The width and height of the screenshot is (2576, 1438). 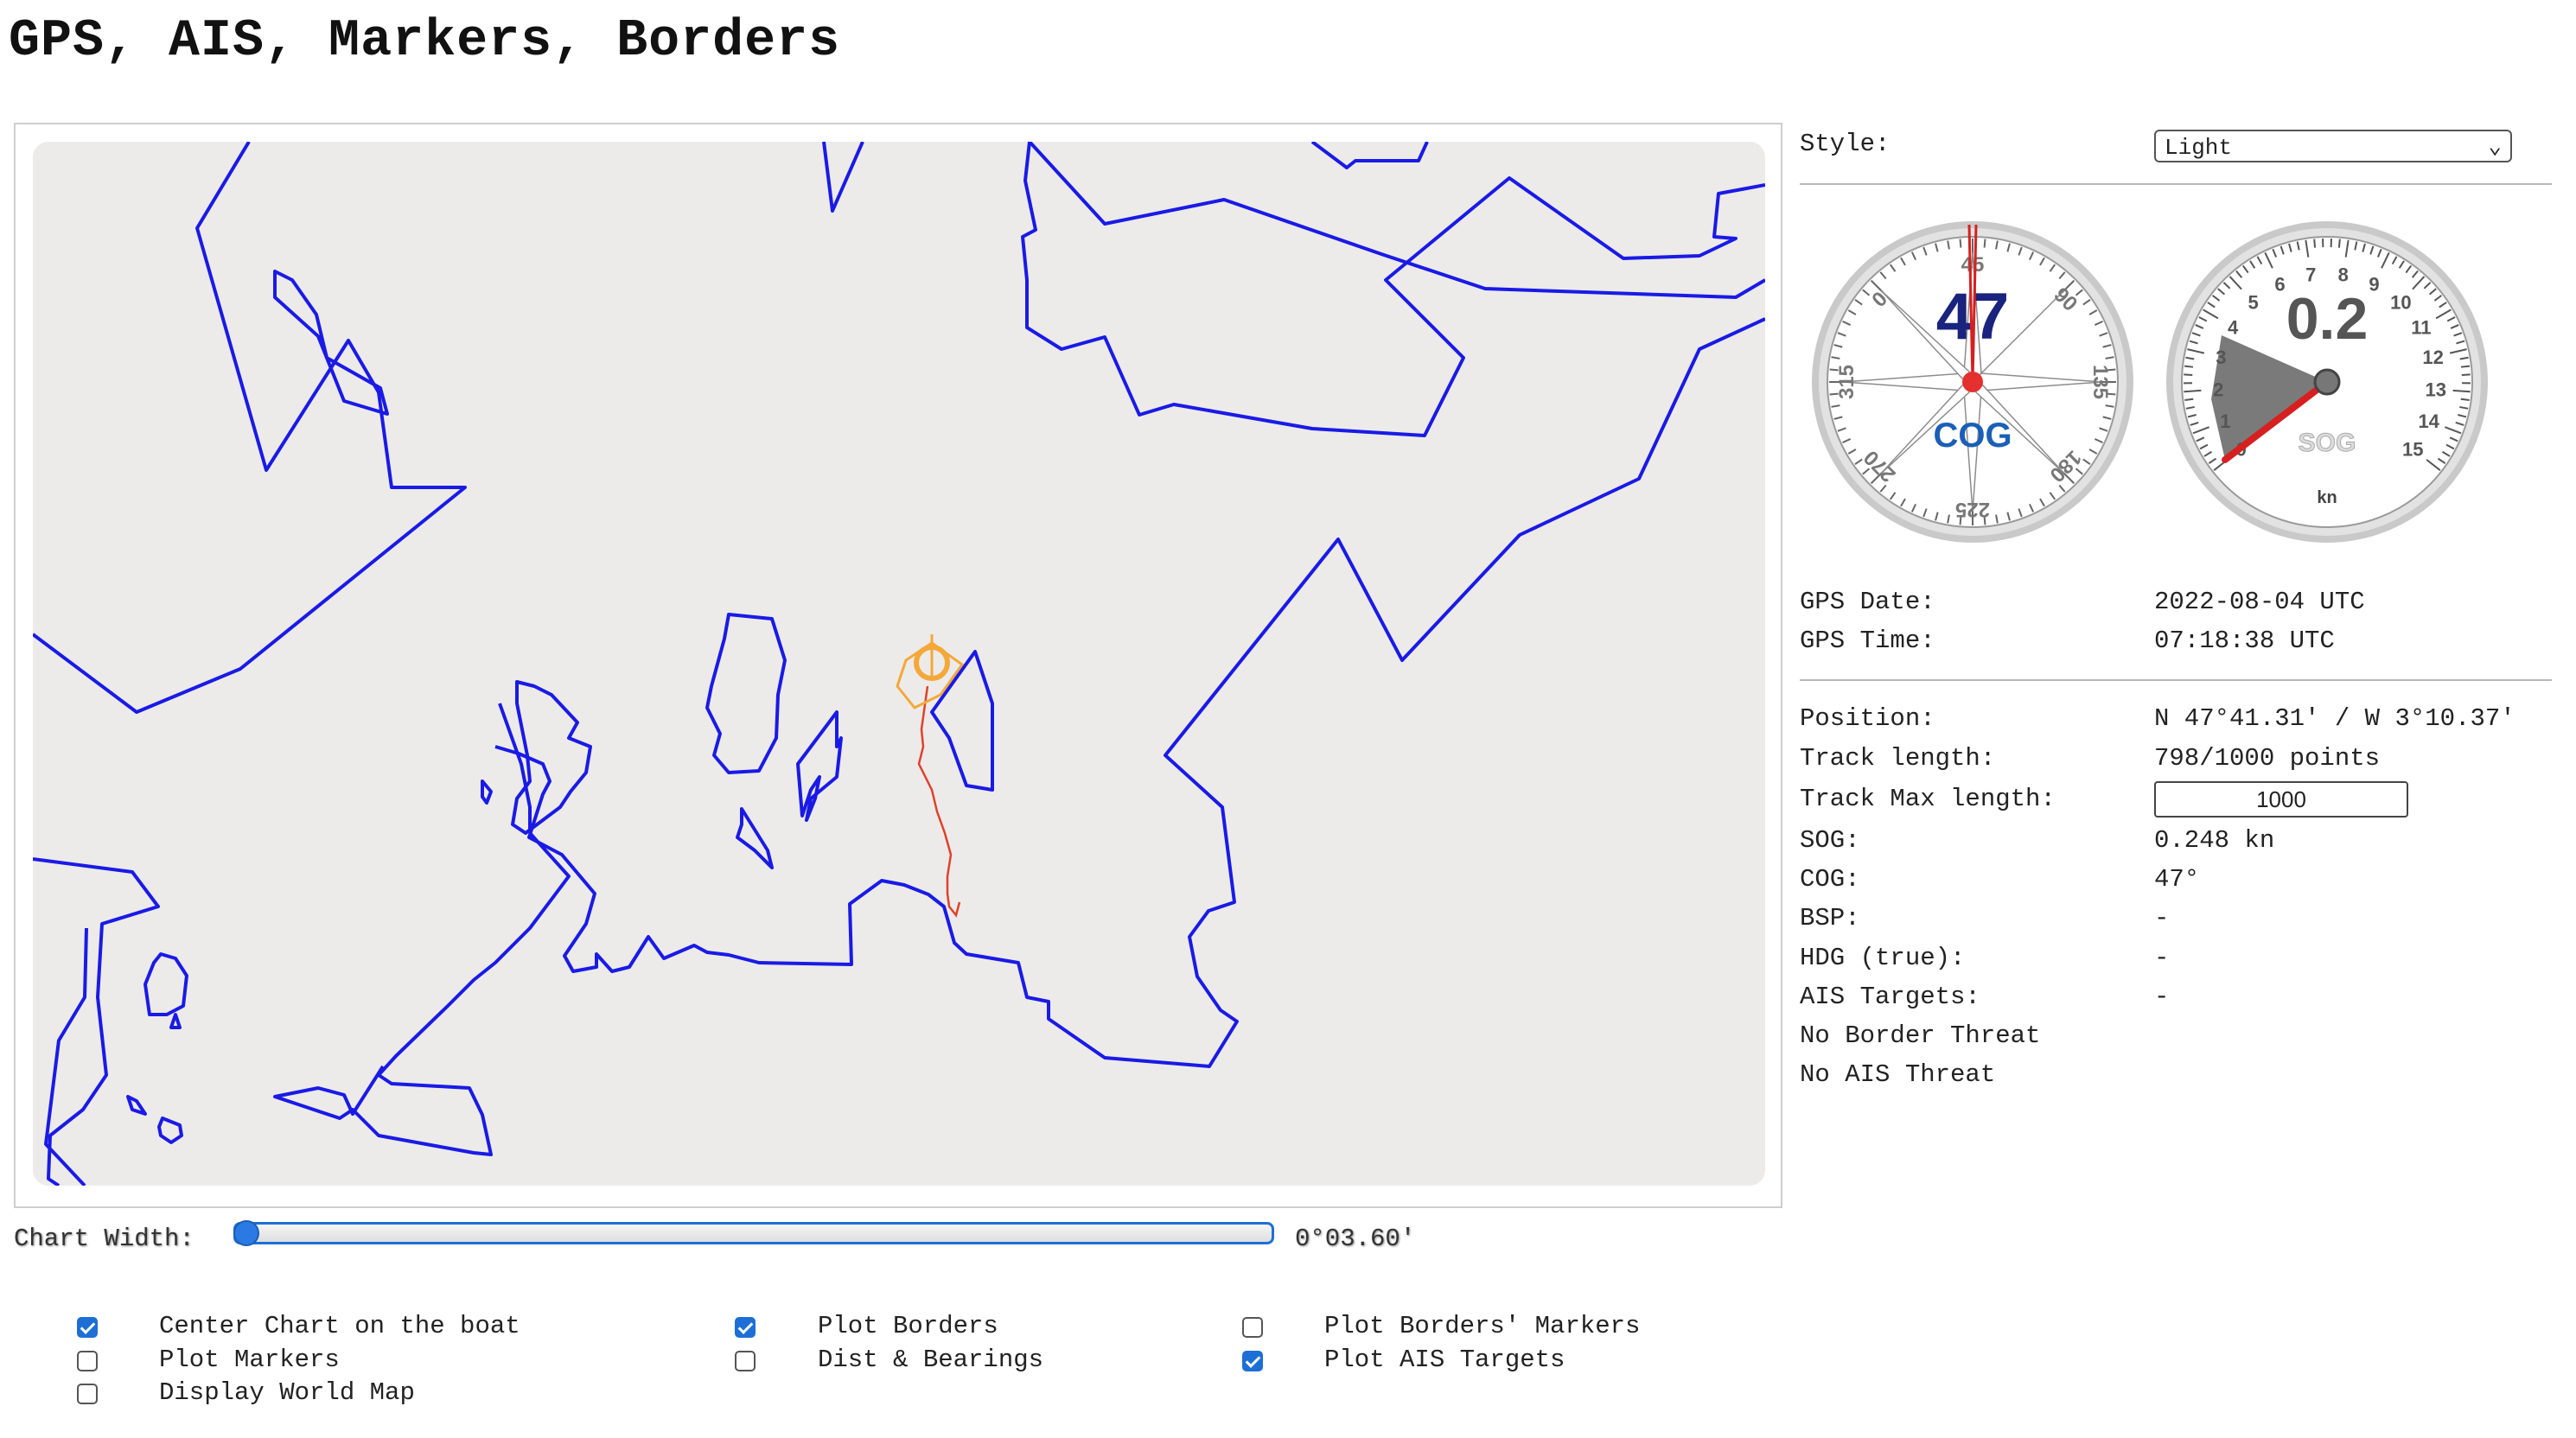 What do you see at coordinates (1845, 144) in the screenshot?
I see `style-label: Style:` at bounding box center [1845, 144].